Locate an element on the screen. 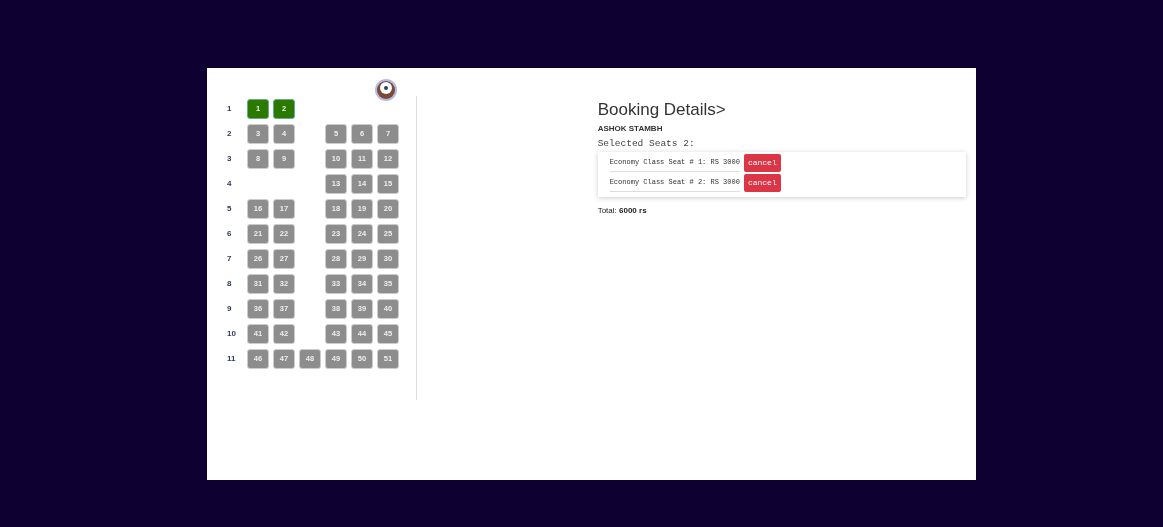  passenger-name: ASHOK STAMBH is located at coordinates (630, 129).